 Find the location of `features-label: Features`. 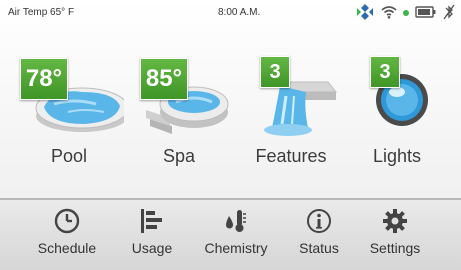

features-label: Features is located at coordinates (291, 156).